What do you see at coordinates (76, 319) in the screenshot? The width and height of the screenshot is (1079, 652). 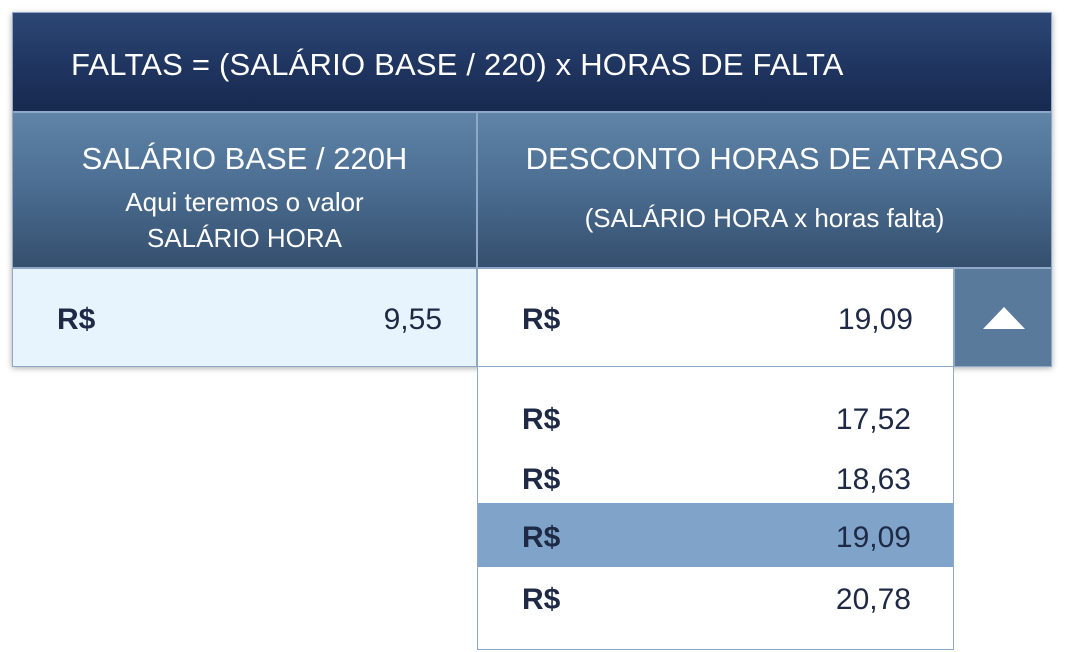 I see `hourly-wage-currency: R$` at bounding box center [76, 319].